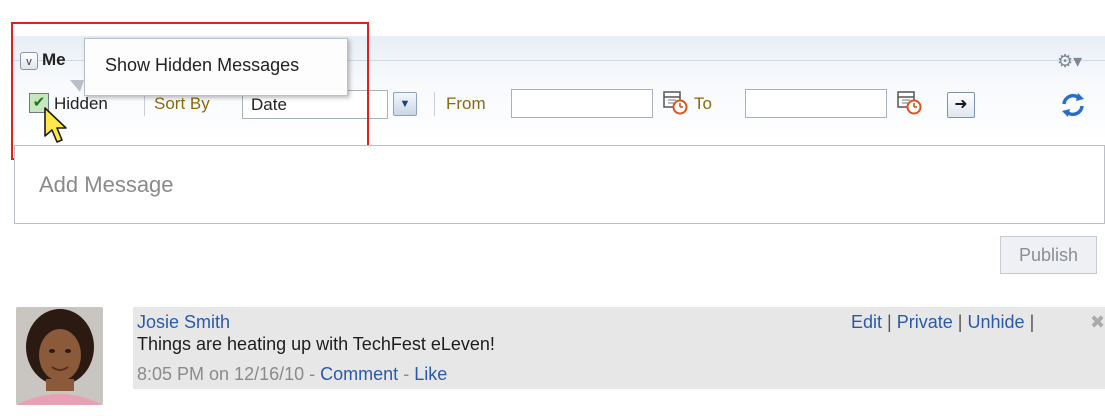 The width and height of the screenshot is (1105, 416). Describe the element at coordinates (816, 103) in the screenshot. I see `to-date-input` at that location.